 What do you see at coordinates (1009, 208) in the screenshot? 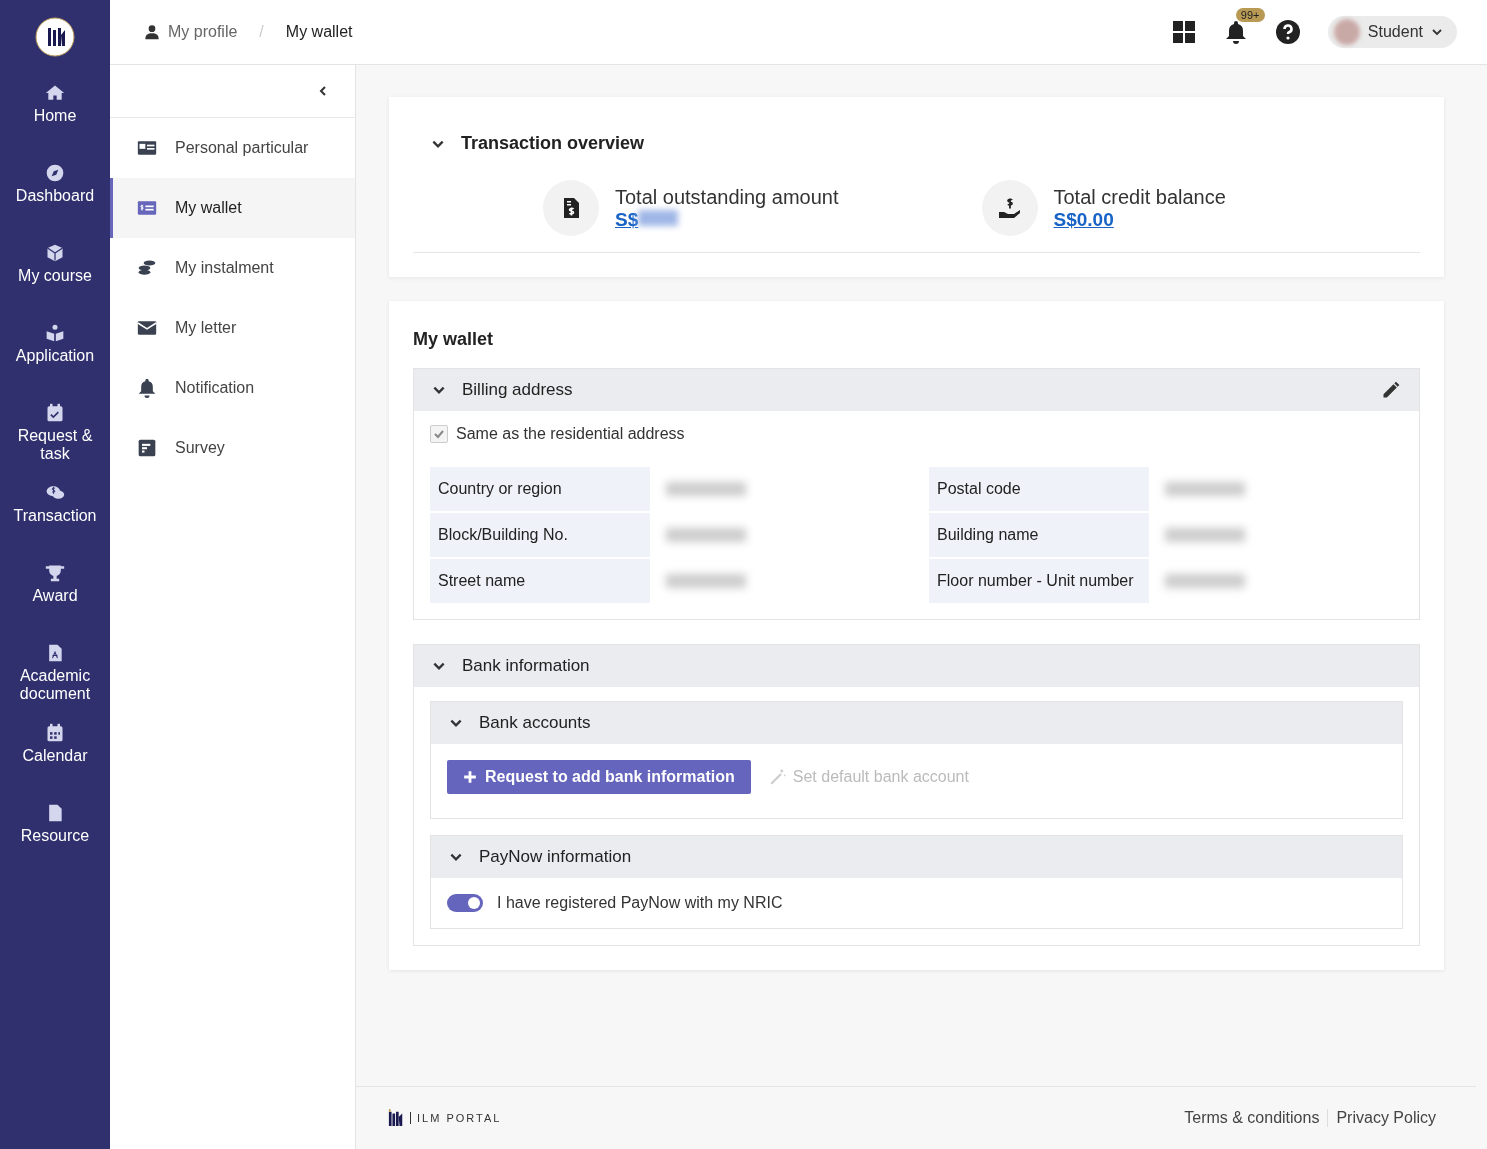
I see `hand-dollar-icon` at bounding box center [1009, 208].